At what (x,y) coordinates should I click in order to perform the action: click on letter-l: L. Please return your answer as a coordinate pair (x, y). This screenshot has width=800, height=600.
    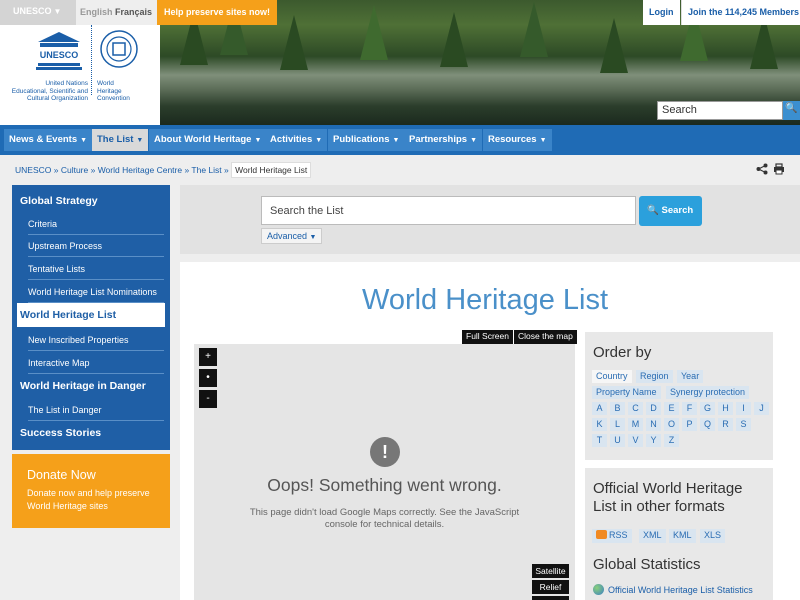
    Looking at the image, I should click on (617, 424).